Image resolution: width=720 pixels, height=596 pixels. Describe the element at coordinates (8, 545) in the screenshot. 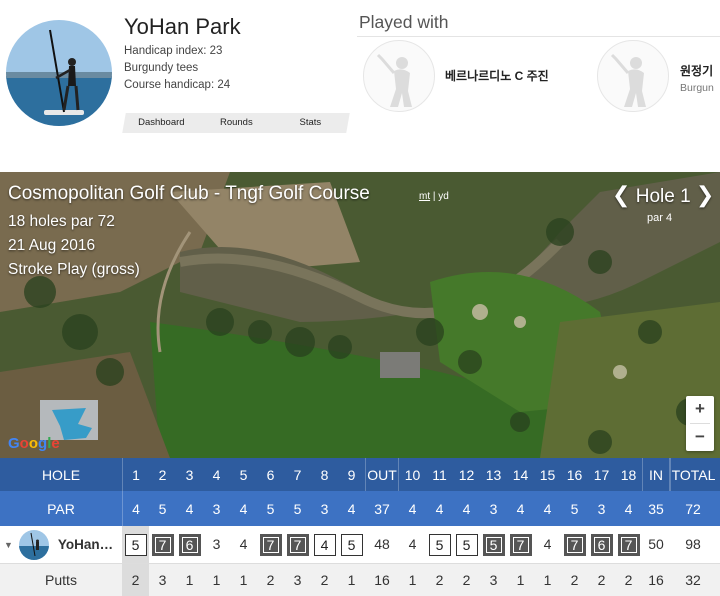

I see `caret-down-icon: ▼` at that location.